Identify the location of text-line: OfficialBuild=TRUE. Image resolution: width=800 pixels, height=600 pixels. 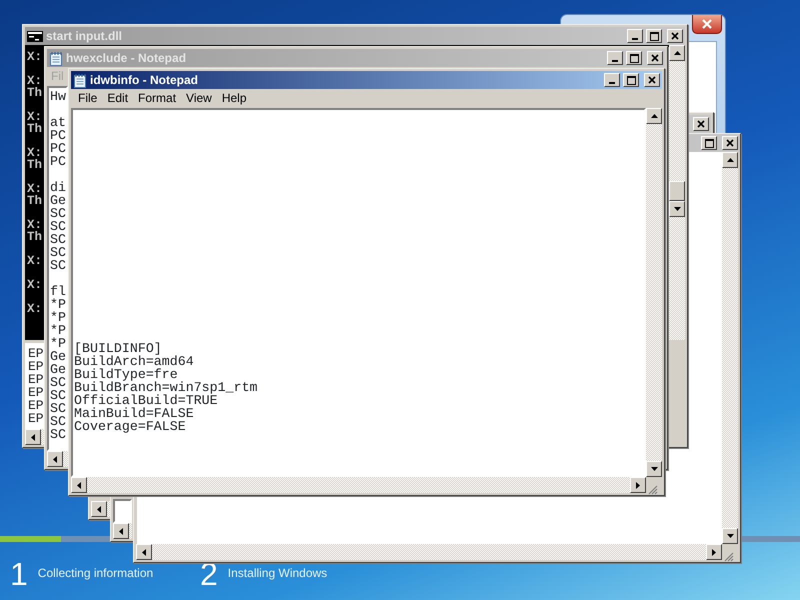
(146, 400).